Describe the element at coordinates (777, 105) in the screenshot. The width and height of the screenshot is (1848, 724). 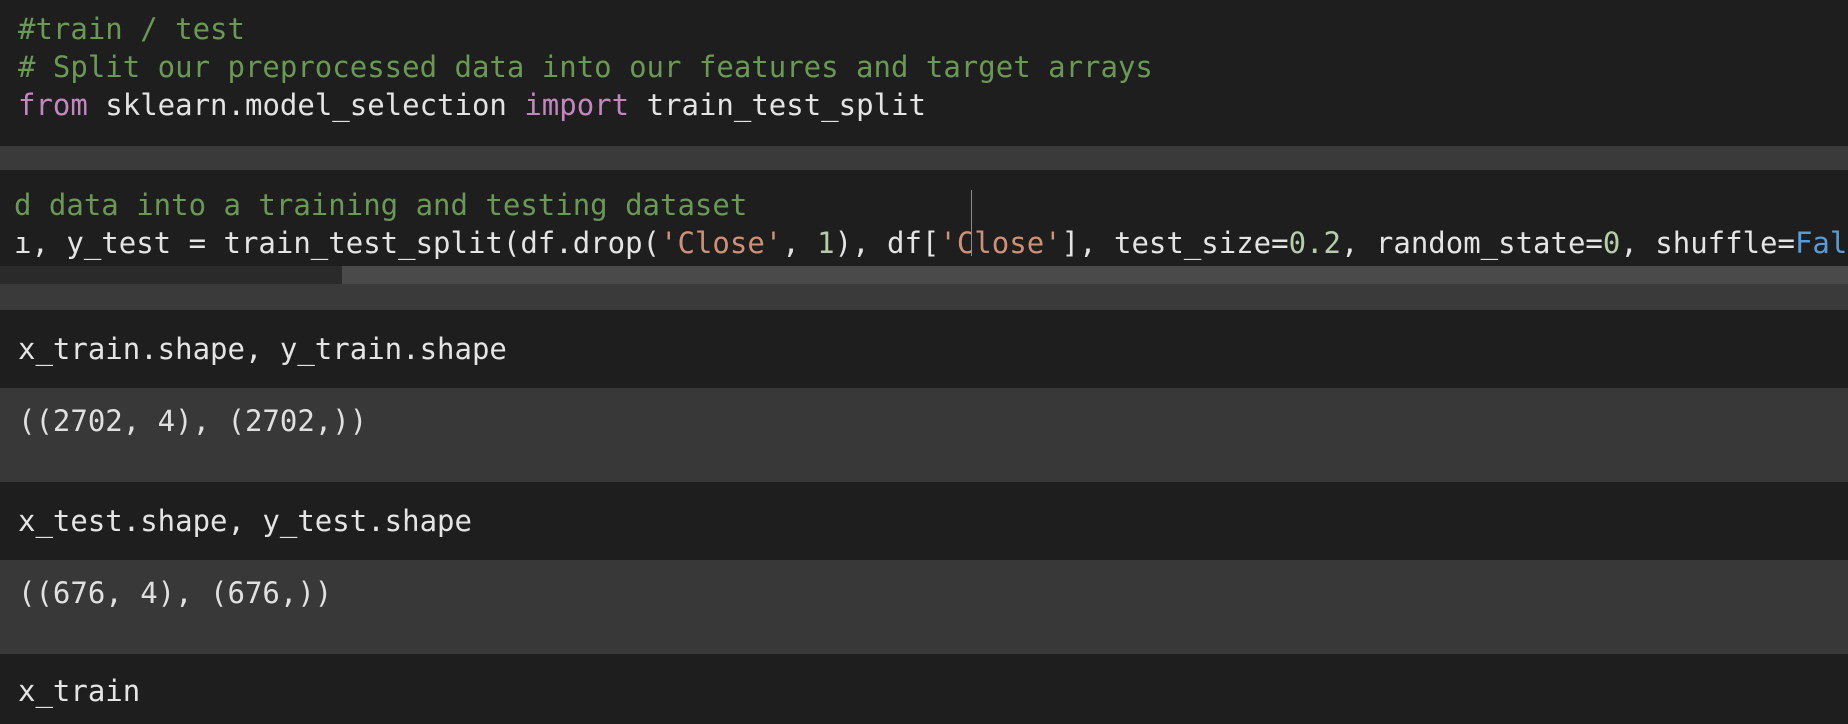
I see `code-token: train_test_split` at that location.